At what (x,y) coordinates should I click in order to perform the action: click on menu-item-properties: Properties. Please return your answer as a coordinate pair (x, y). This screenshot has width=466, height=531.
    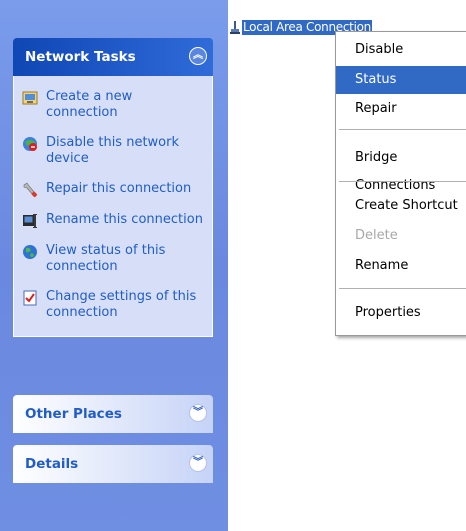
    Looking at the image, I should click on (401, 313).